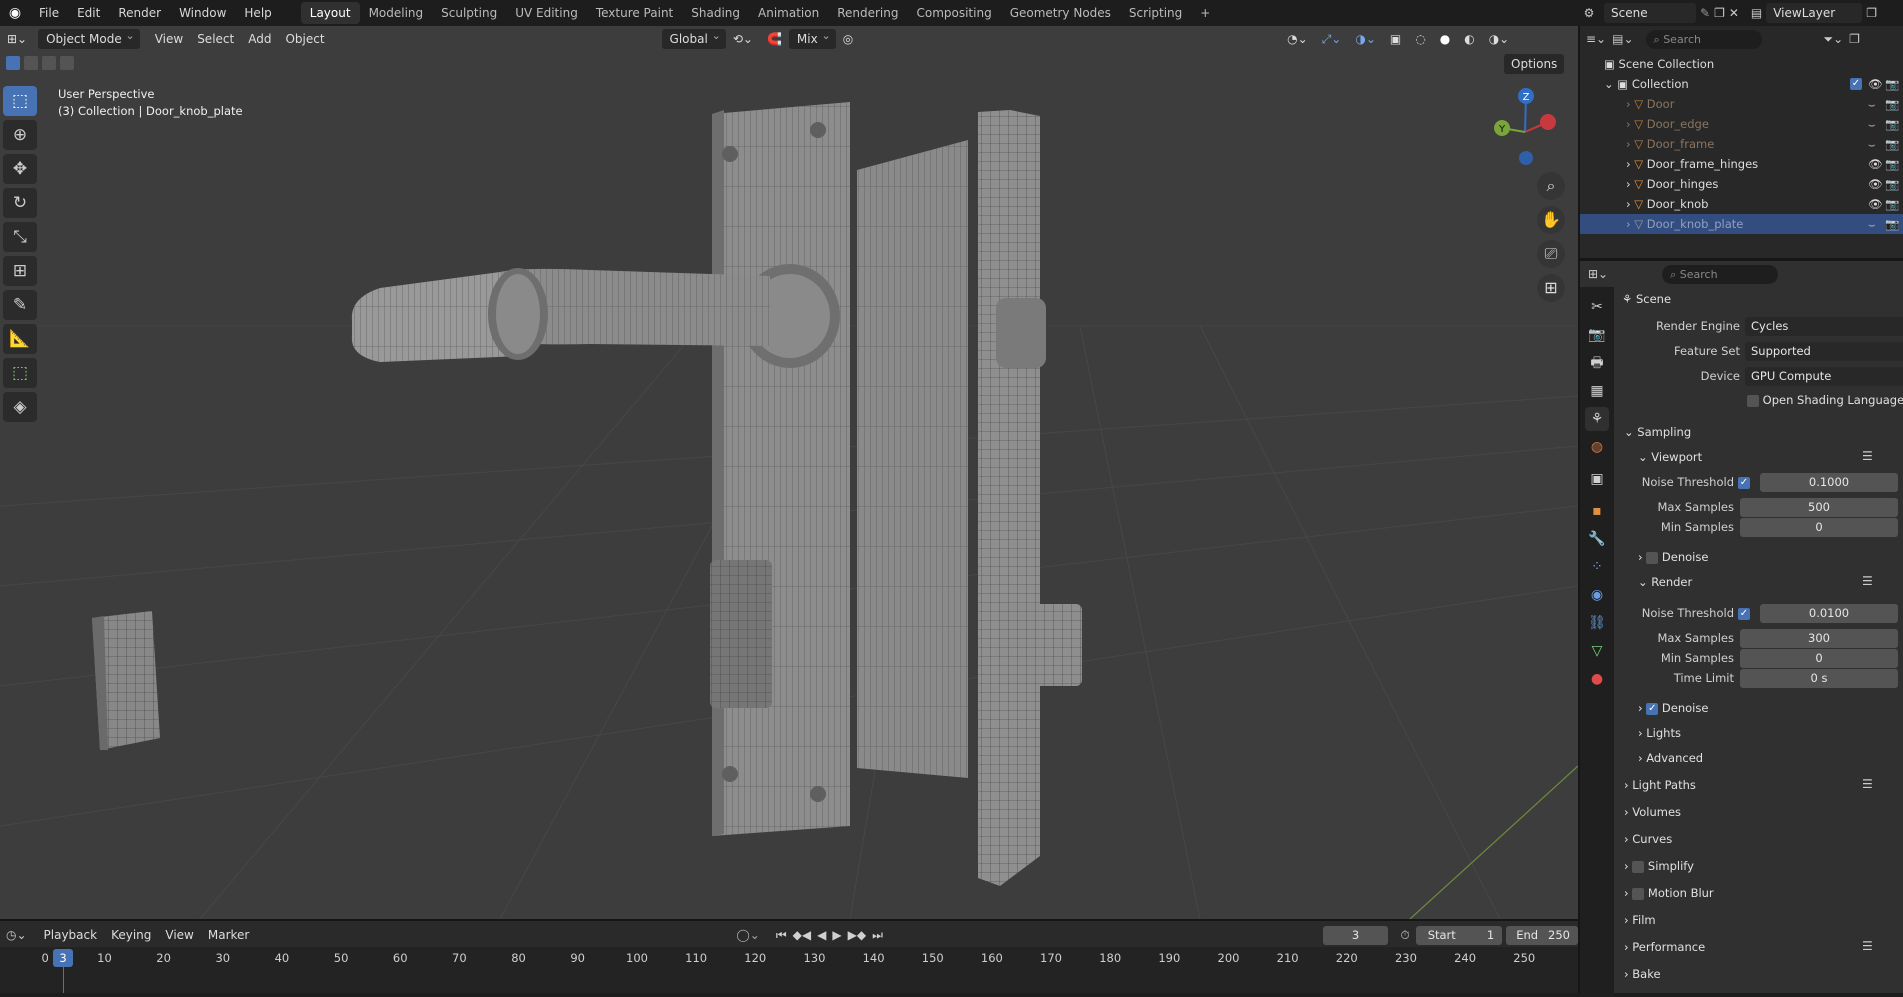 The height and width of the screenshot is (997, 1903). I want to click on collection-camera-icon: 📷, so click(1892, 84).